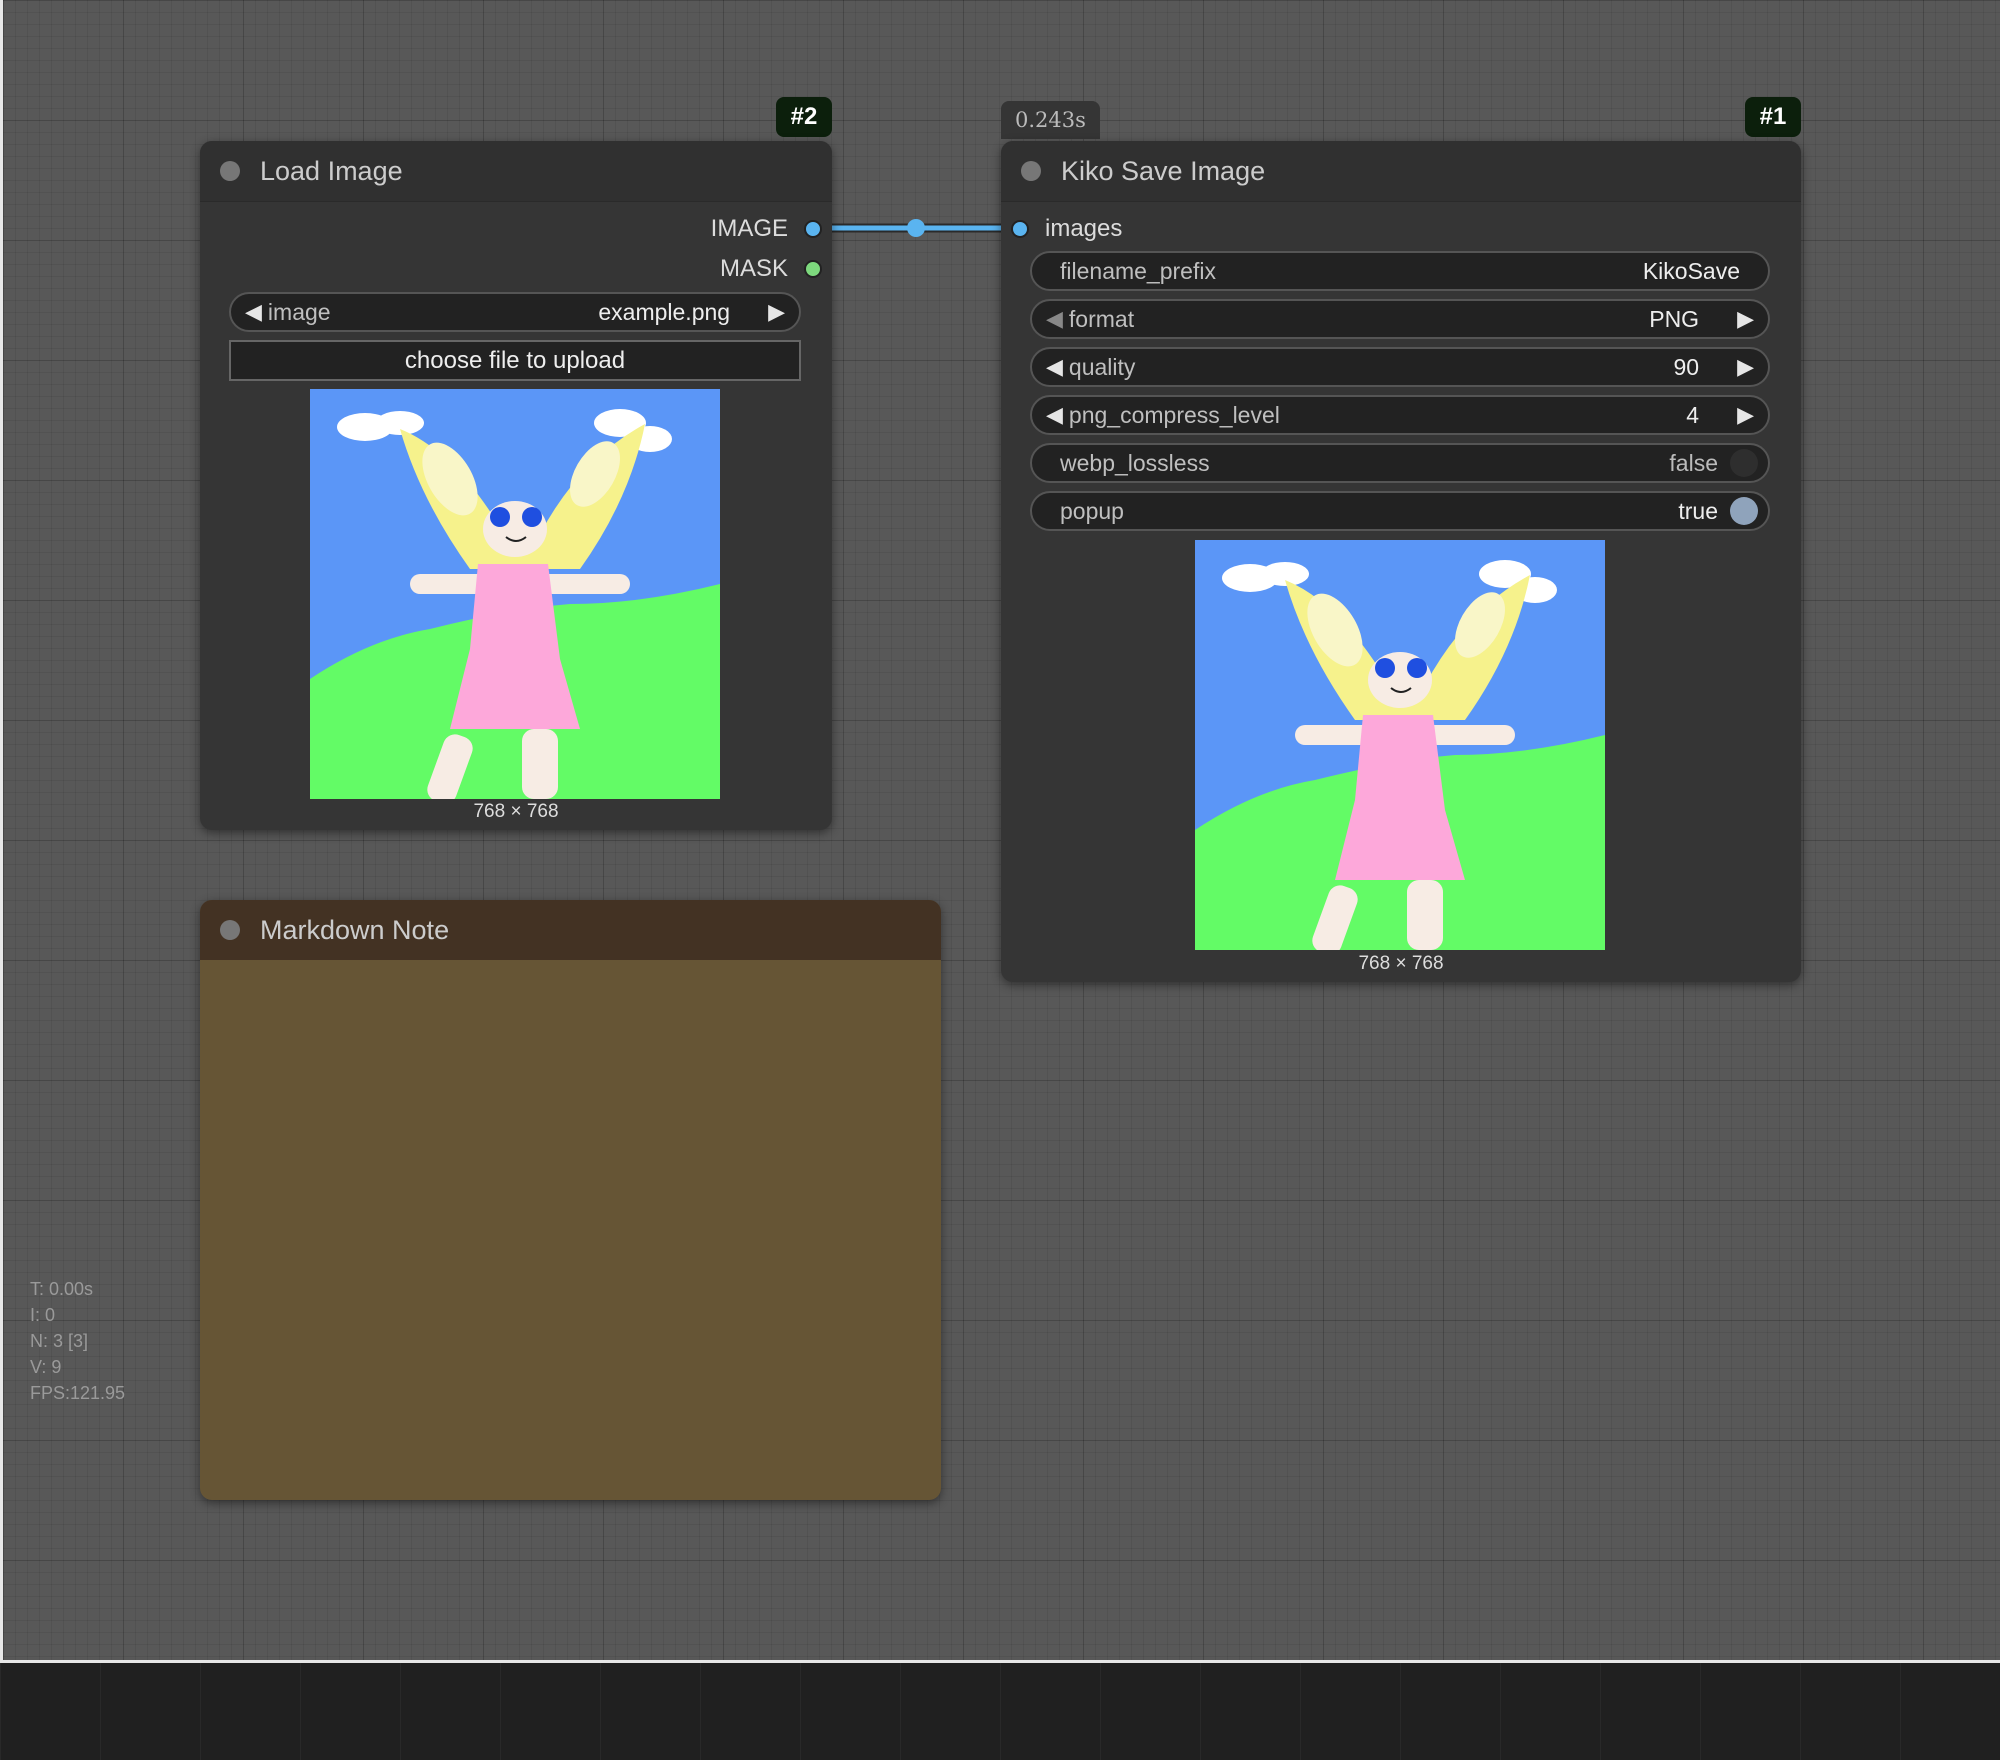 The height and width of the screenshot is (1760, 2000). I want to click on widget-value: false, so click(1693, 462).